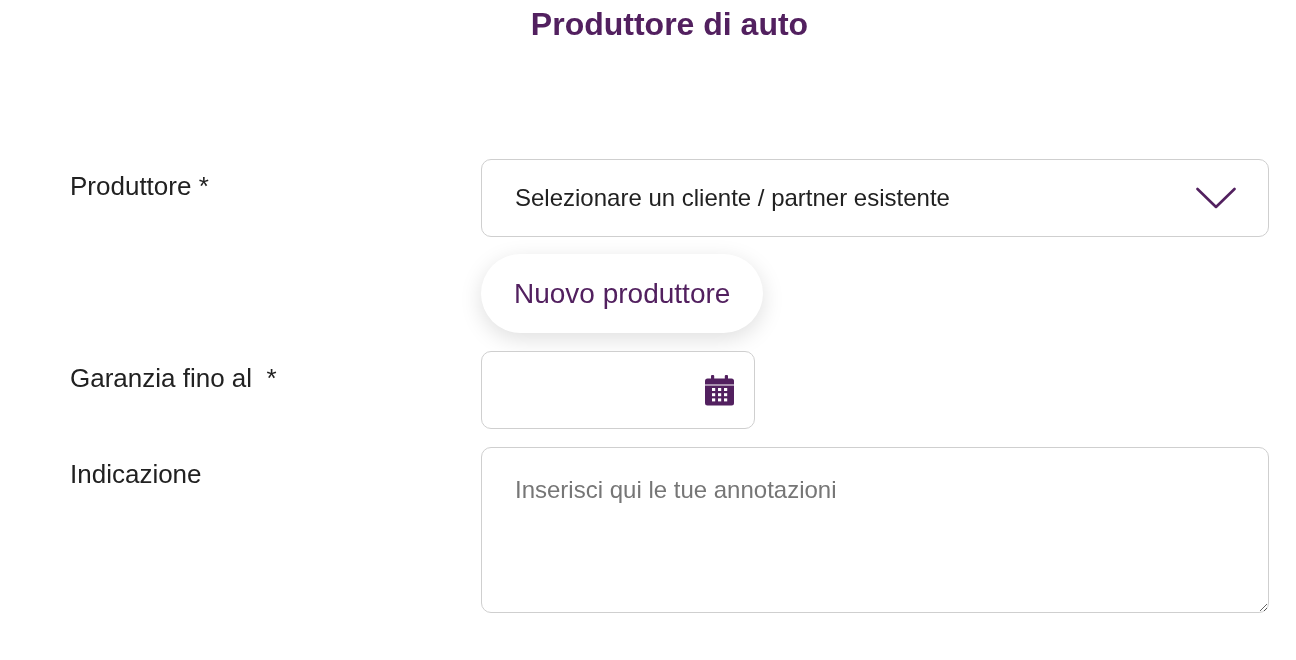  I want to click on calendar-icon, so click(719, 390).